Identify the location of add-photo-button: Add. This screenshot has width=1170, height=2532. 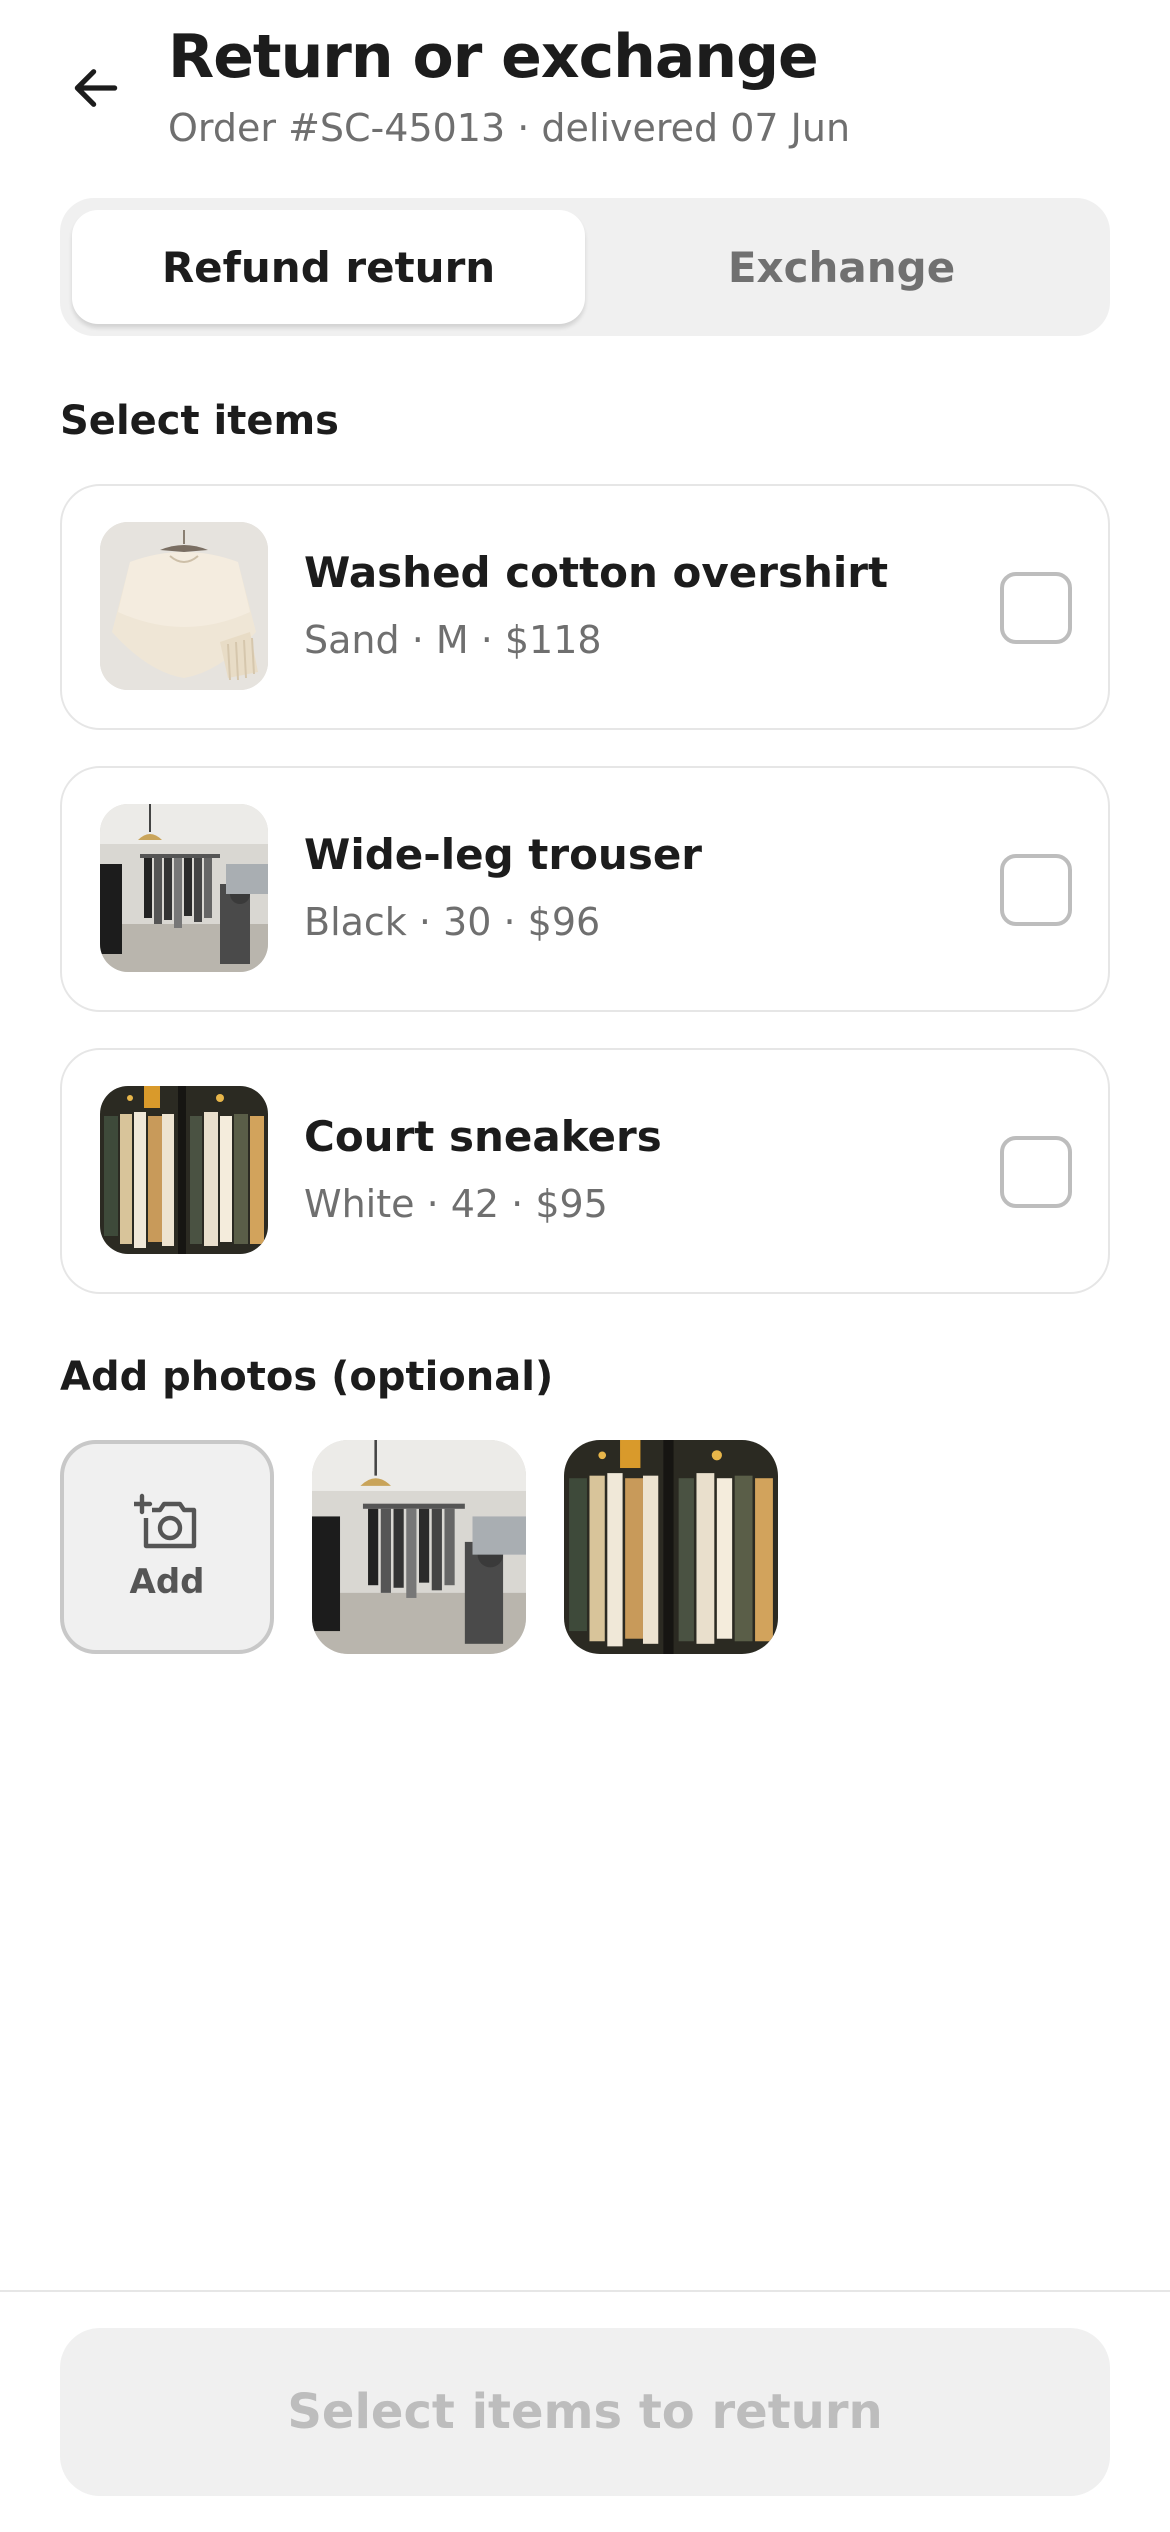
(167, 1547).